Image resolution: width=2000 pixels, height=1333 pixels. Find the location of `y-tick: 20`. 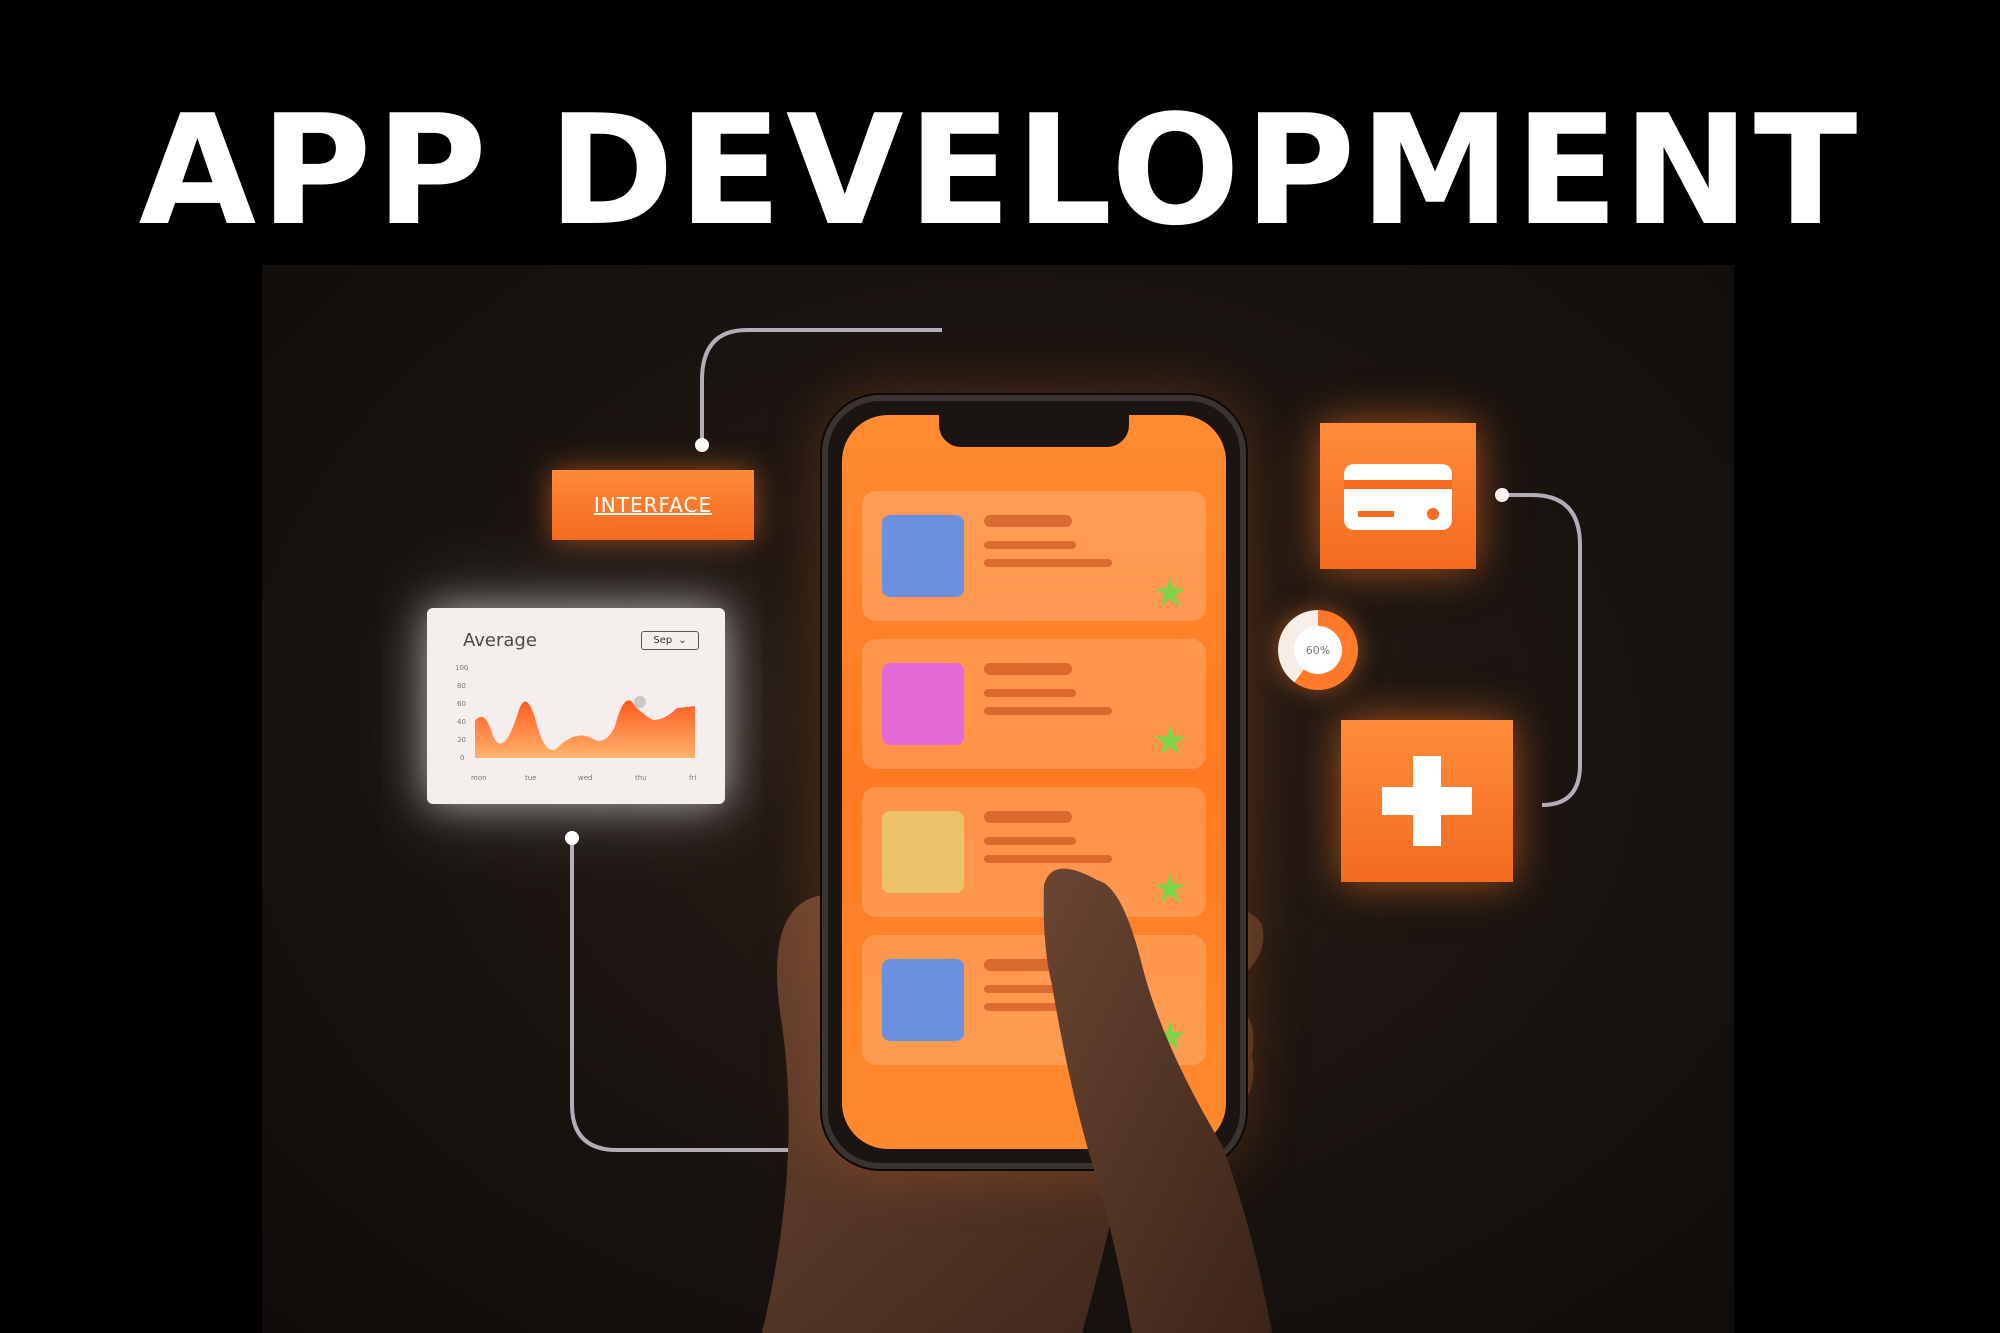

y-tick: 20 is located at coordinates (461, 740).